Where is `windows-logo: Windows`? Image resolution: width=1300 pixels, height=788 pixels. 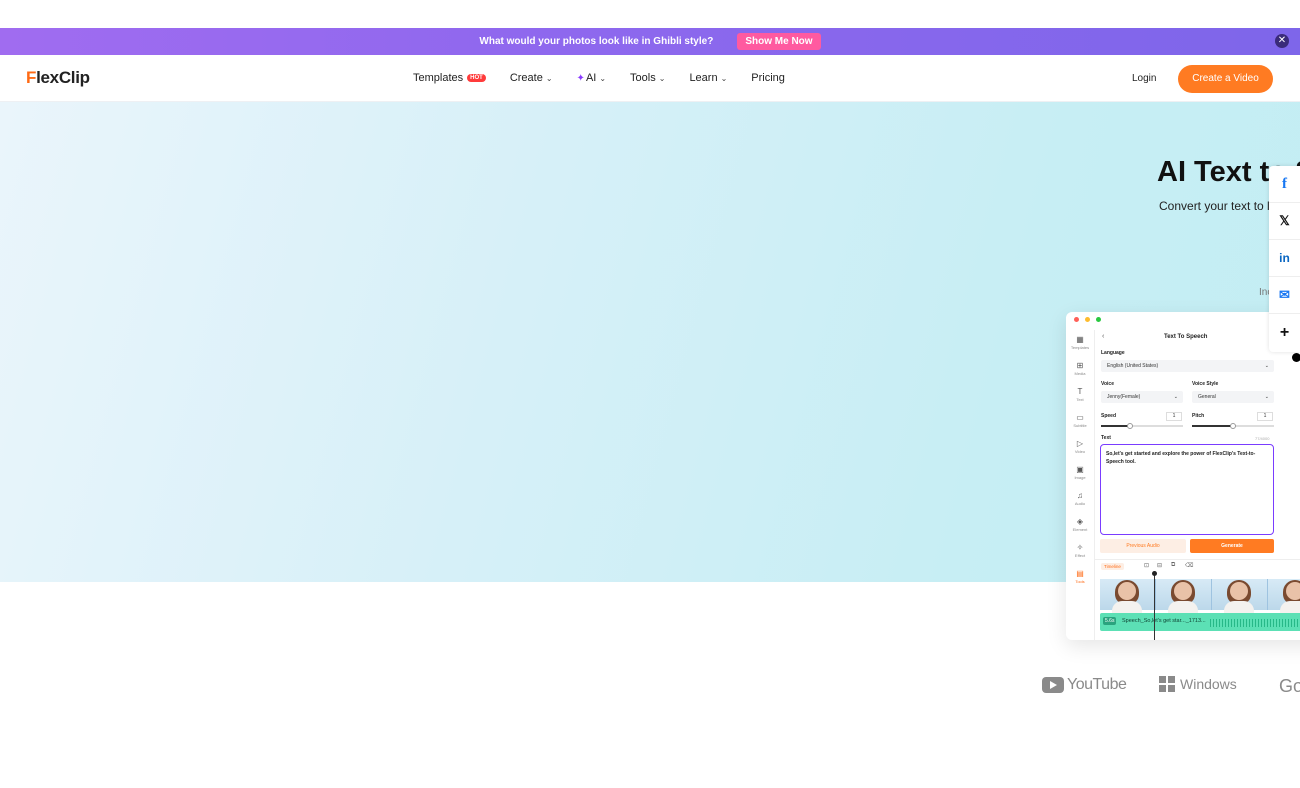 windows-logo: Windows is located at coordinates (1198, 684).